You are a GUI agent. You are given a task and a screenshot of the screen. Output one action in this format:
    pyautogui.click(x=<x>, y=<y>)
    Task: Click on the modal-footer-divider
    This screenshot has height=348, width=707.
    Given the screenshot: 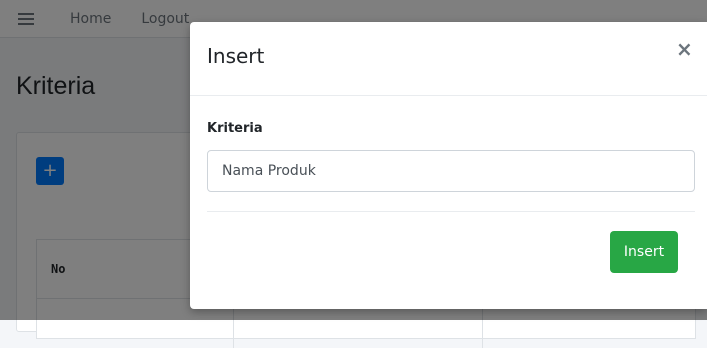 What is the action you would take?
    pyautogui.click(x=451, y=211)
    